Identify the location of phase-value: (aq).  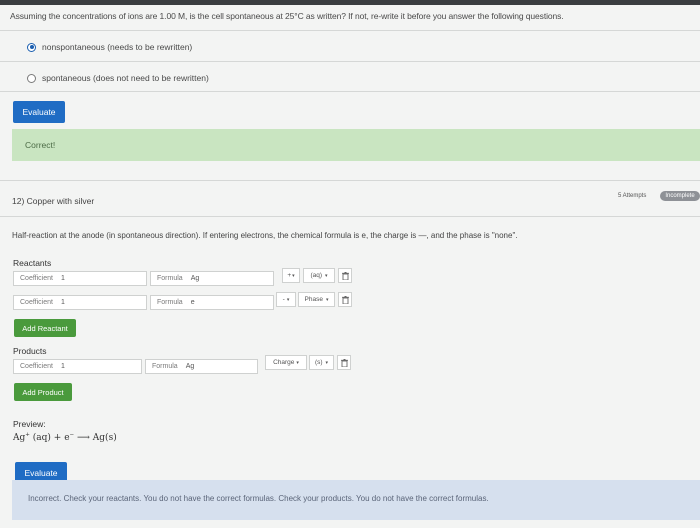
(316, 275).